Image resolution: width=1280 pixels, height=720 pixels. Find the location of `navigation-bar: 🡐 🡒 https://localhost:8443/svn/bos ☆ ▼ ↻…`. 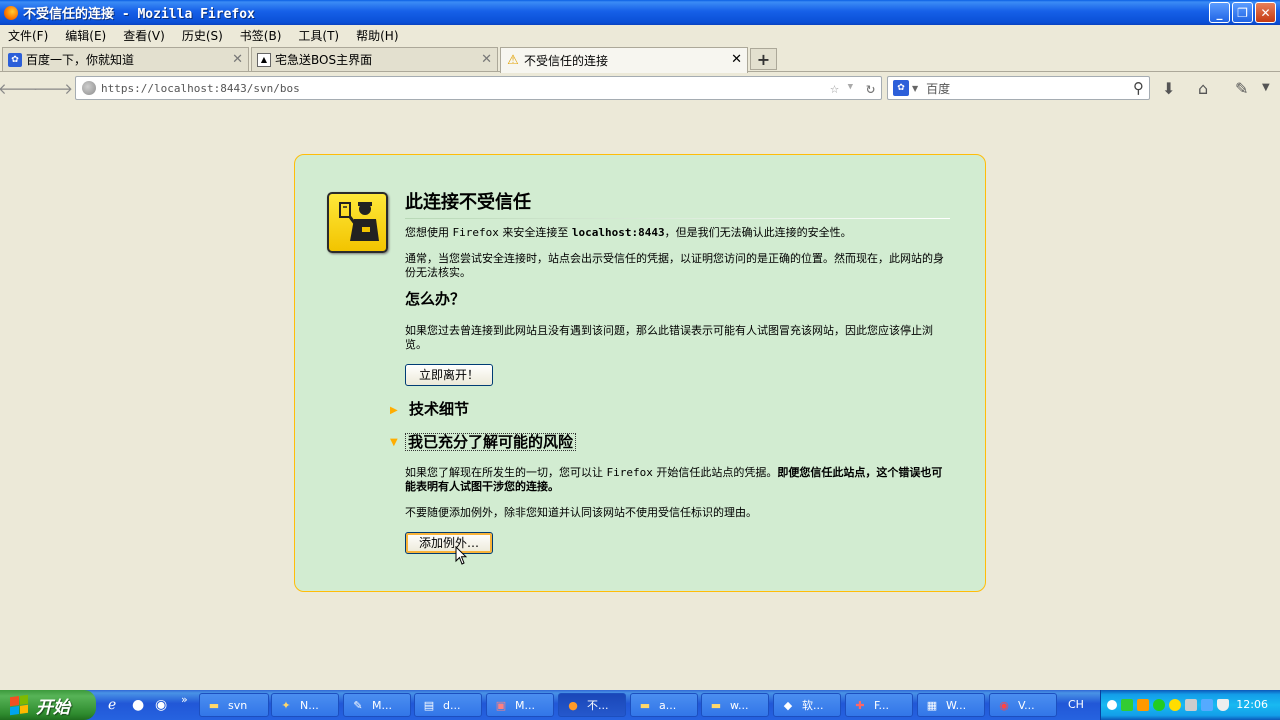

navigation-bar: 🡐 🡒 https://localhost:8443/svn/bos ☆ ▼ ↻… is located at coordinates (640, 88).